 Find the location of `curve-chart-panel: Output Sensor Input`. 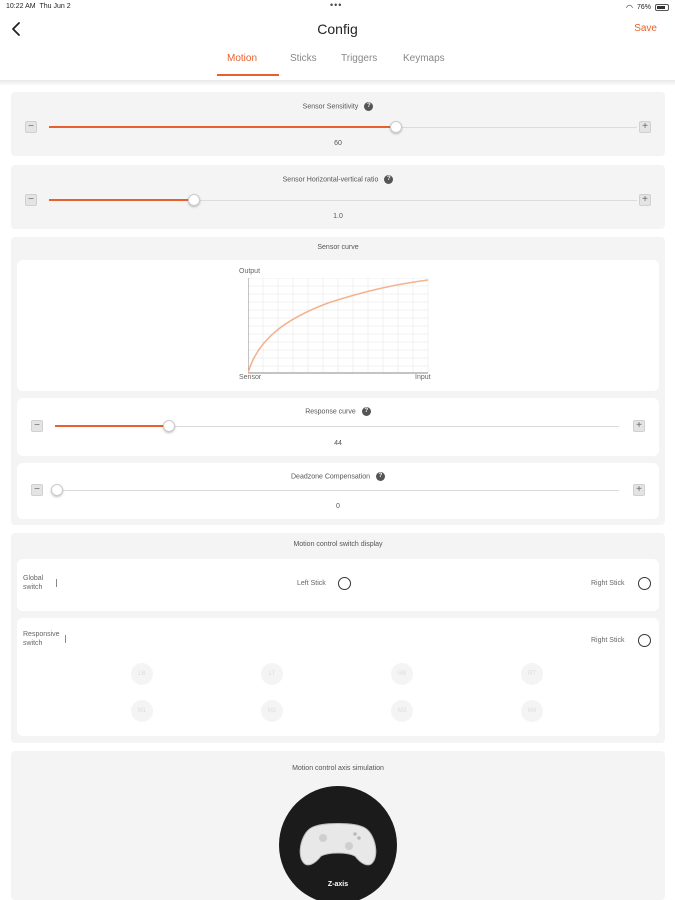

curve-chart-panel: Output Sensor Input is located at coordinates (338, 325).